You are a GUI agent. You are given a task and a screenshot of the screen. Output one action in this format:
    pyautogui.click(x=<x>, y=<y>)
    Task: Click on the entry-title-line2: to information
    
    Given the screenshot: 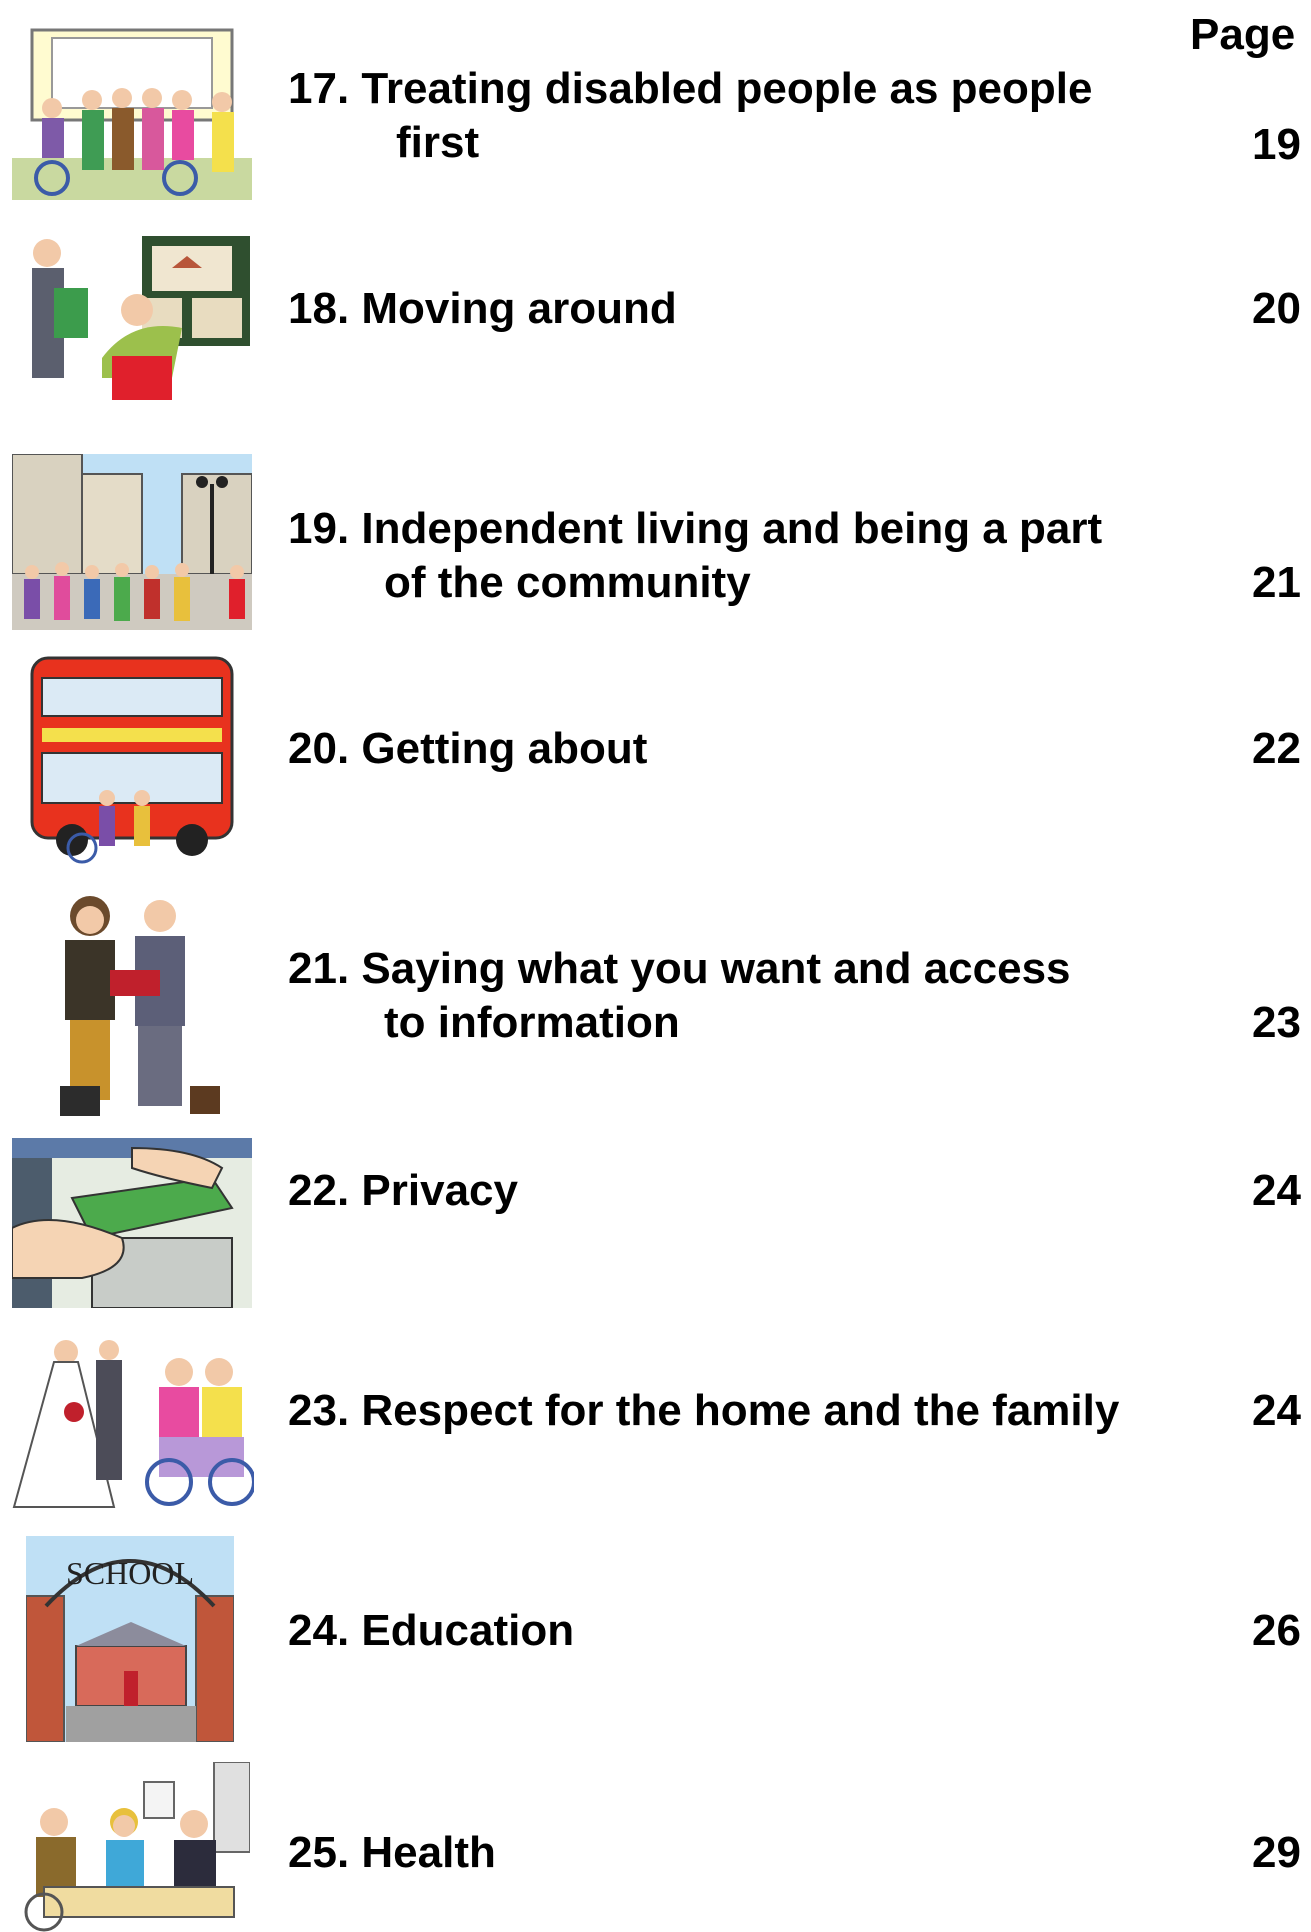 What is the action you would take?
    pyautogui.click(x=532, y=1022)
    